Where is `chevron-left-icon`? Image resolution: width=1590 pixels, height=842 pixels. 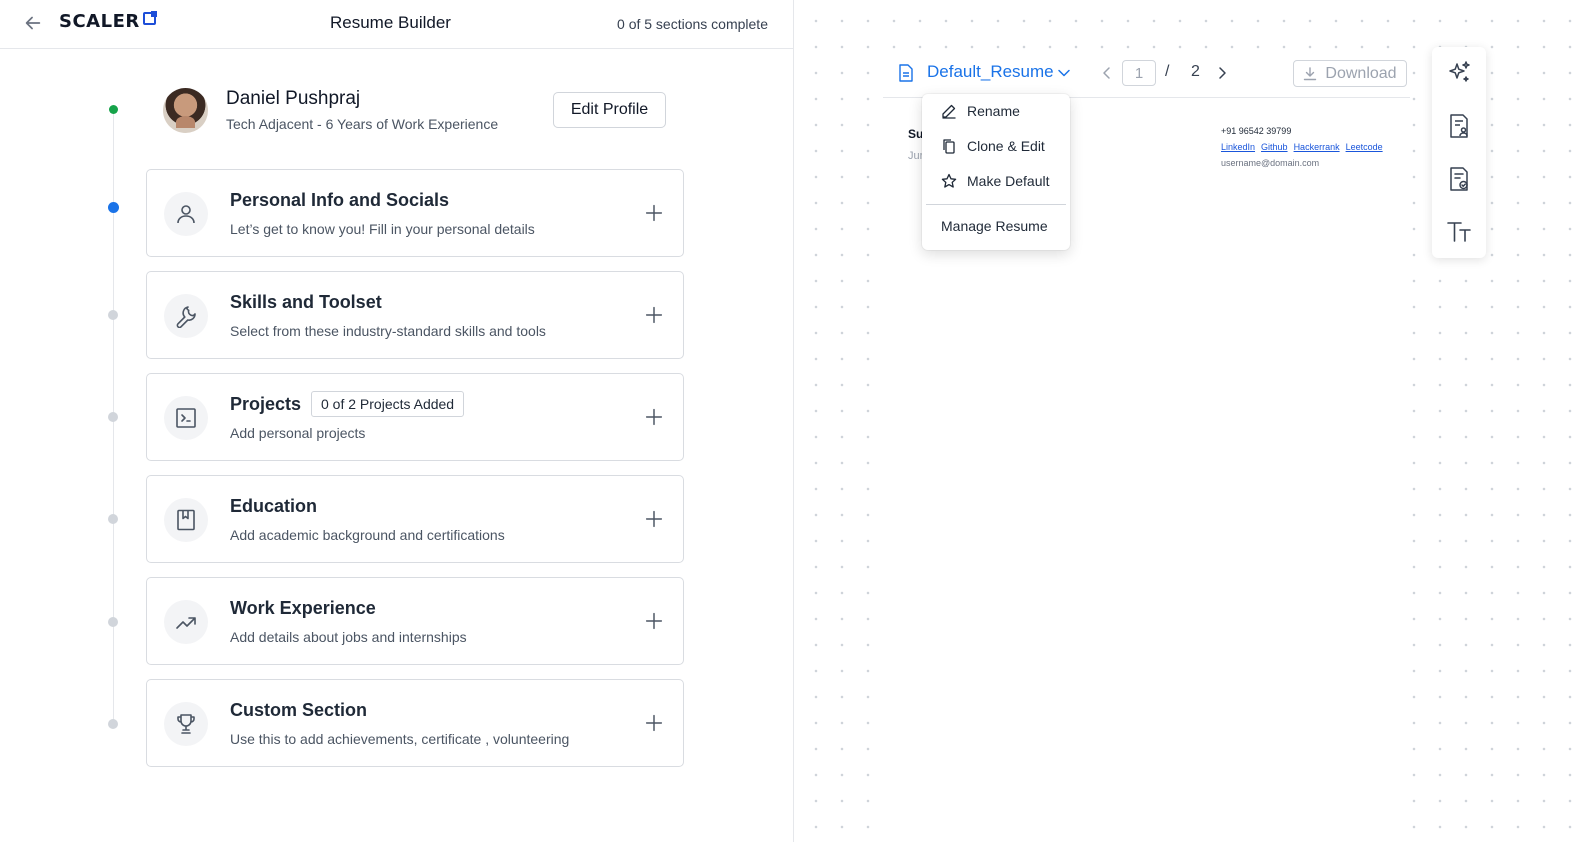 chevron-left-icon is located at coordinates (1107, 73).